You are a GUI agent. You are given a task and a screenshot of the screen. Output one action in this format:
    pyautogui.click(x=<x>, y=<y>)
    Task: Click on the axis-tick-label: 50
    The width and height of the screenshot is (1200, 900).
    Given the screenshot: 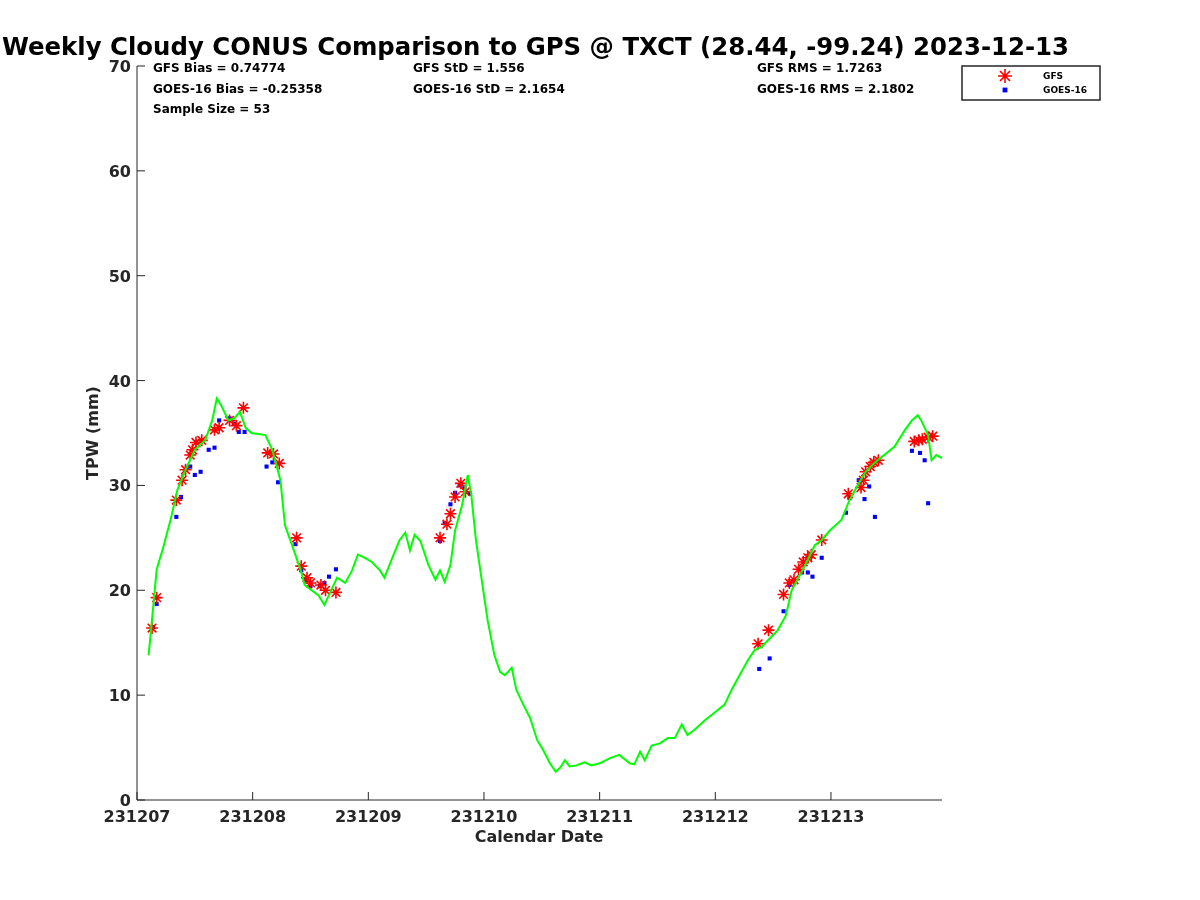 What is the action you would take?
    pyautogui.click(x=119, y=276)
    